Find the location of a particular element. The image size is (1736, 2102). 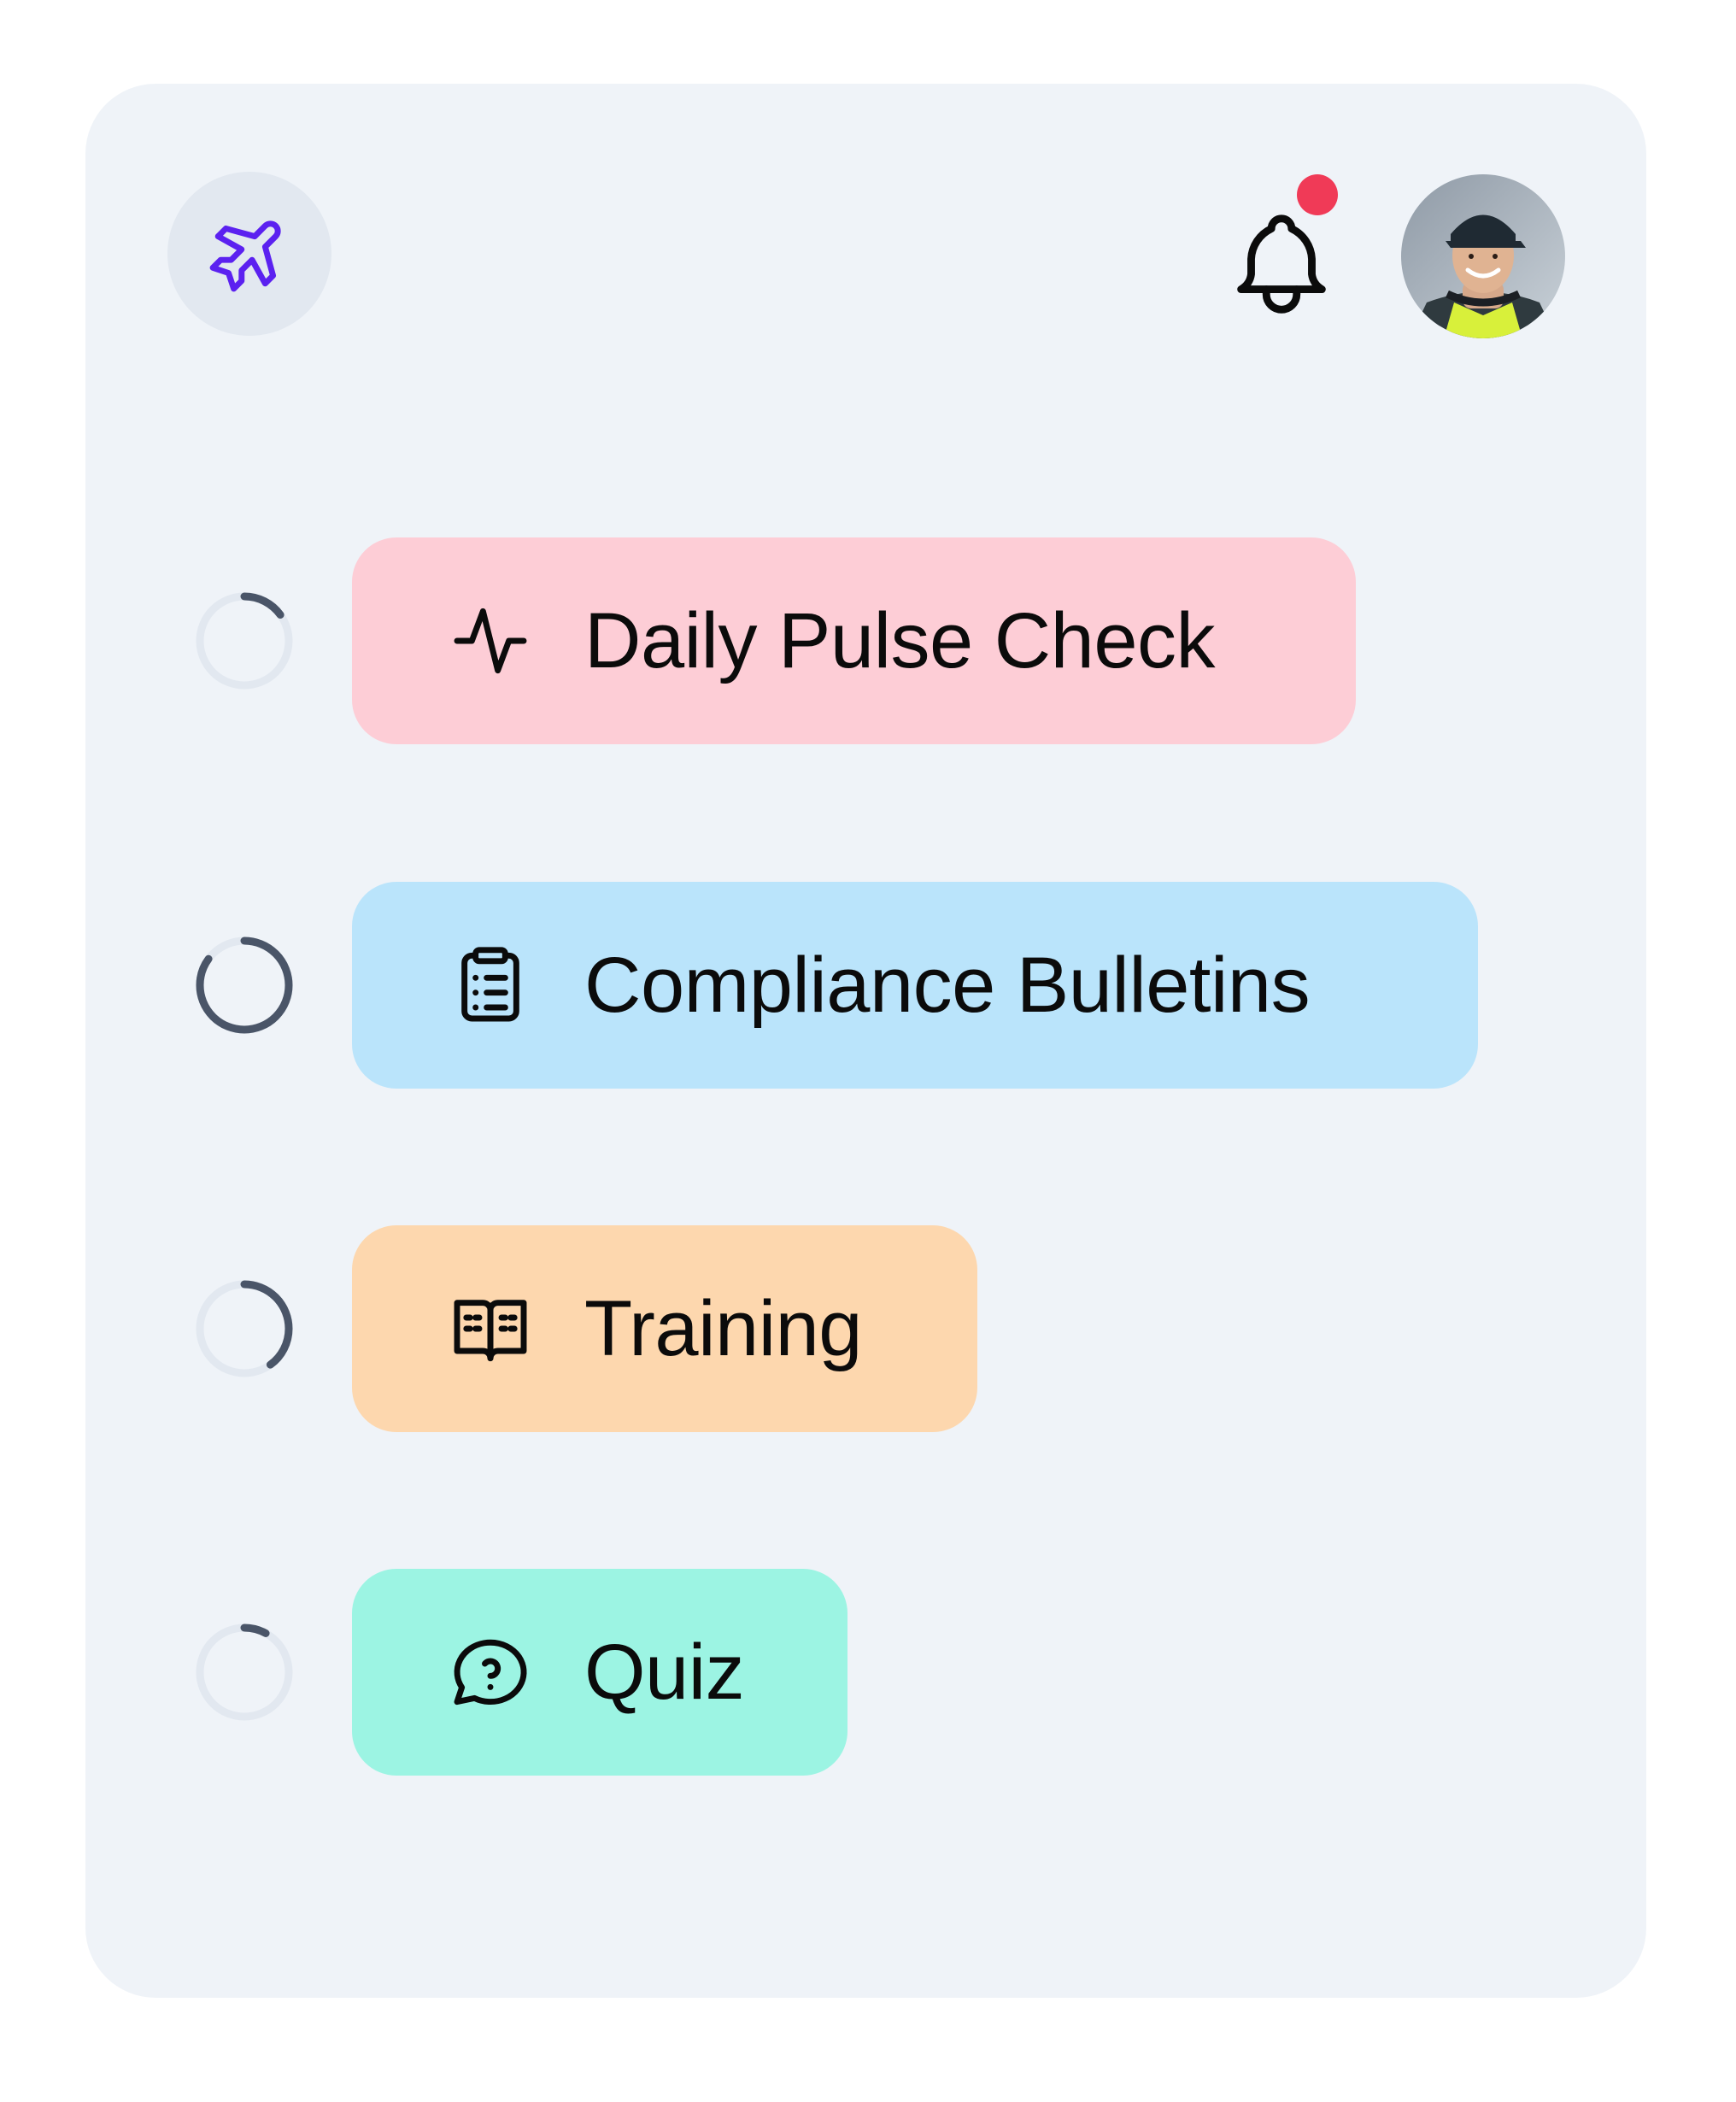

bell-icon is located at coordinates (1281, 271).